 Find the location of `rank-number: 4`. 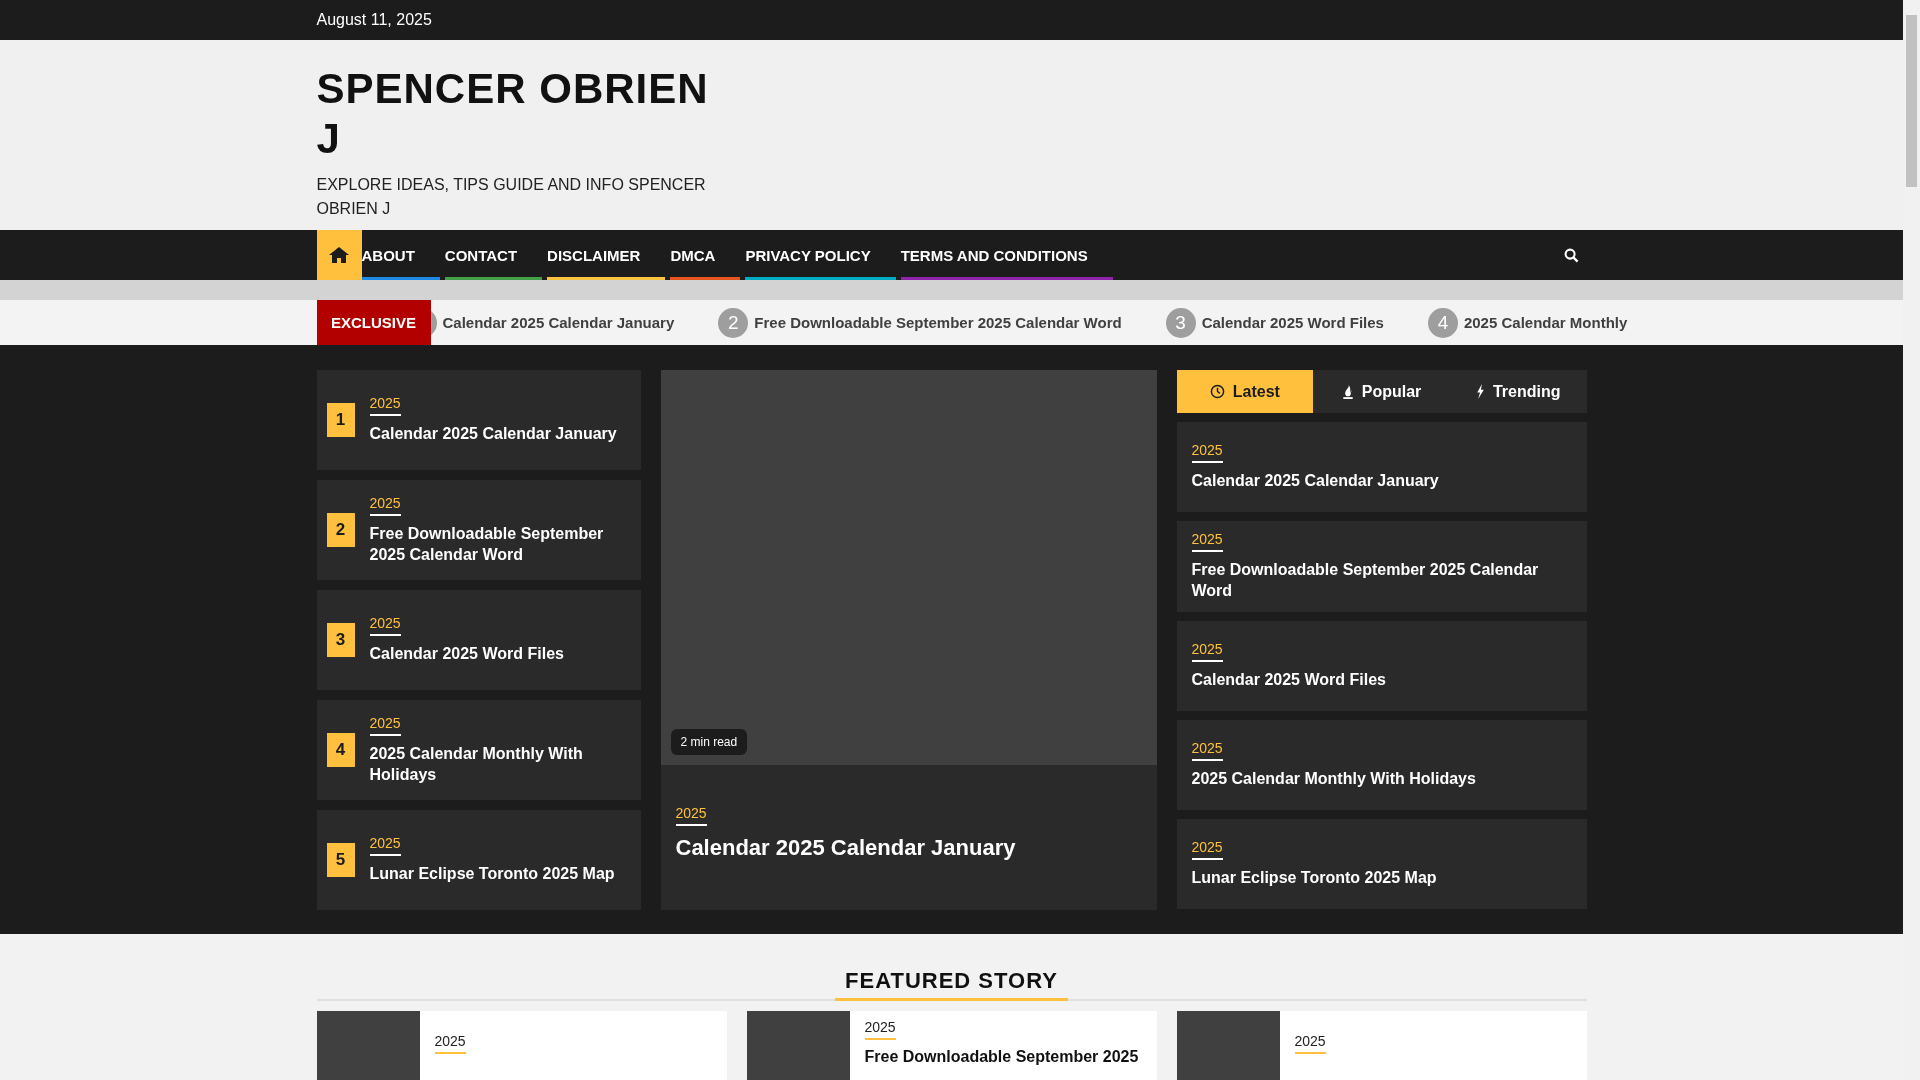

rank-number: 4 is located at coordinates (340, 750).